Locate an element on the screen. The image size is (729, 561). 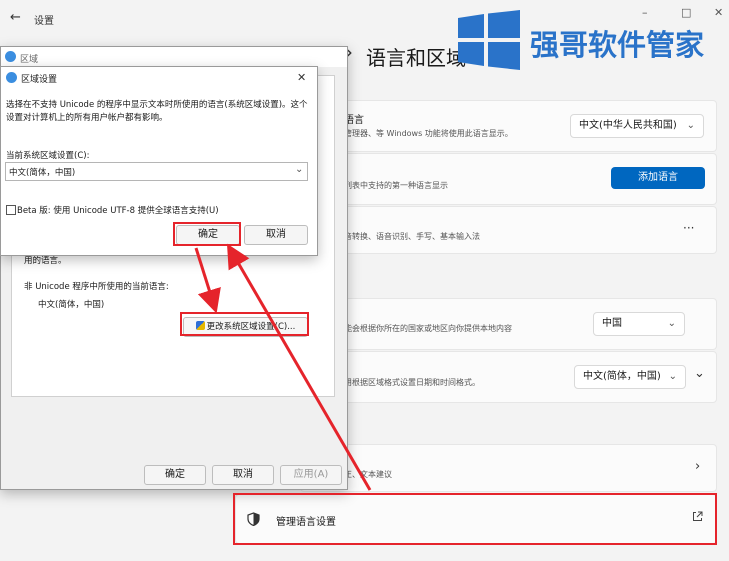
annotation-arrow-to-change-locale is located at coordinates (207, 280).